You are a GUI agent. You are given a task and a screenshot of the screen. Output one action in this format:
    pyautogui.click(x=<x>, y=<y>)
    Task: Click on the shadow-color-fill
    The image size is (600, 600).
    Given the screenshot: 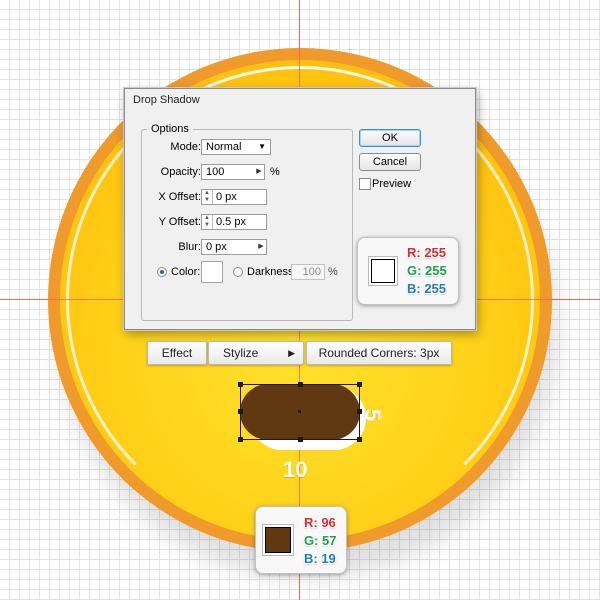 What is the action you would take?
    pyautogui.click(x=383, y=271)
    